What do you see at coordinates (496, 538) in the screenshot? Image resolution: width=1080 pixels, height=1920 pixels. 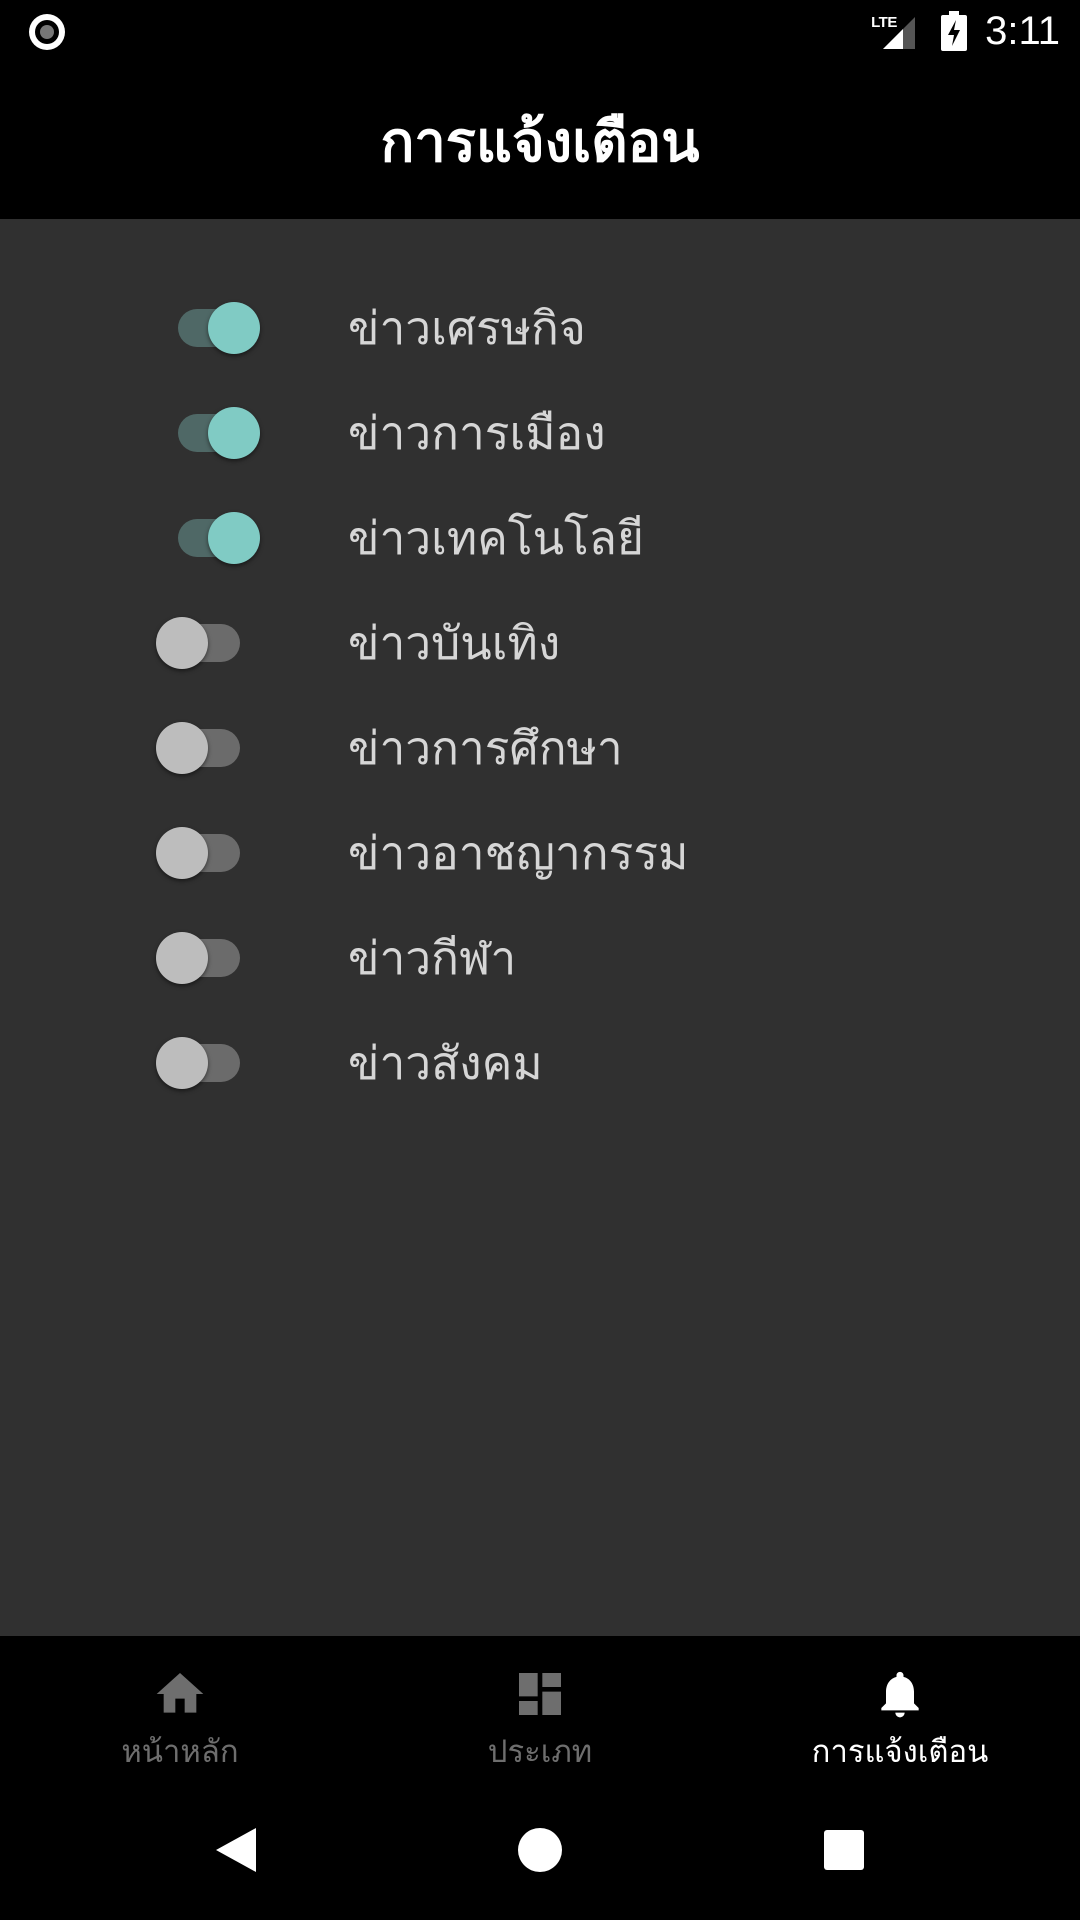 I see `setting-label: ข่าวเทคโนโลยี` at bounding box center [496, 538].